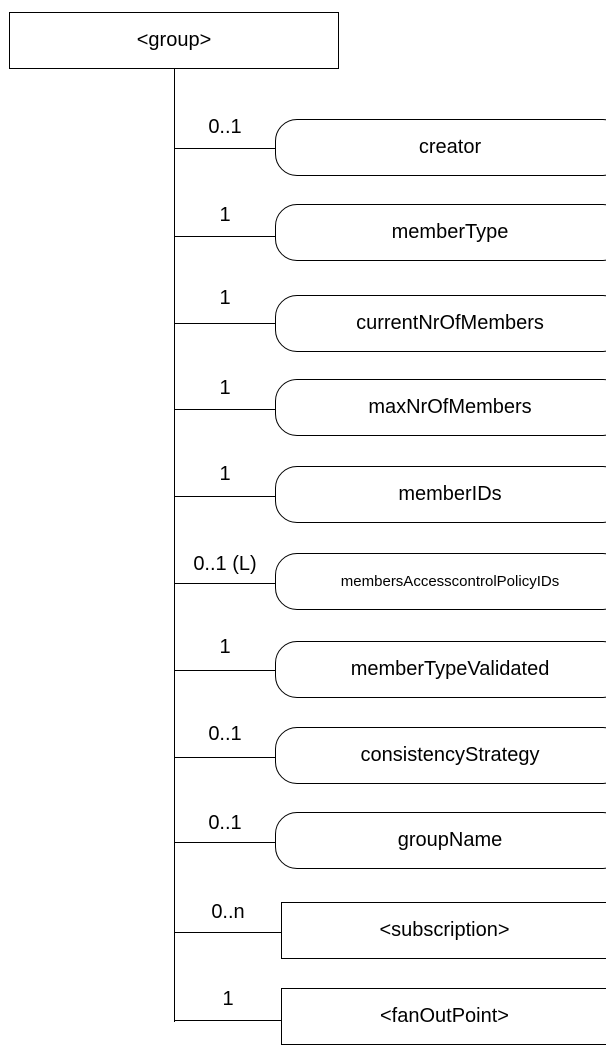 This screenshot has height=1045, width=606. Describe the element at coordinates (225, 823) in the screenshot. I see `multiplicity-group-name: 0..1` at that location.